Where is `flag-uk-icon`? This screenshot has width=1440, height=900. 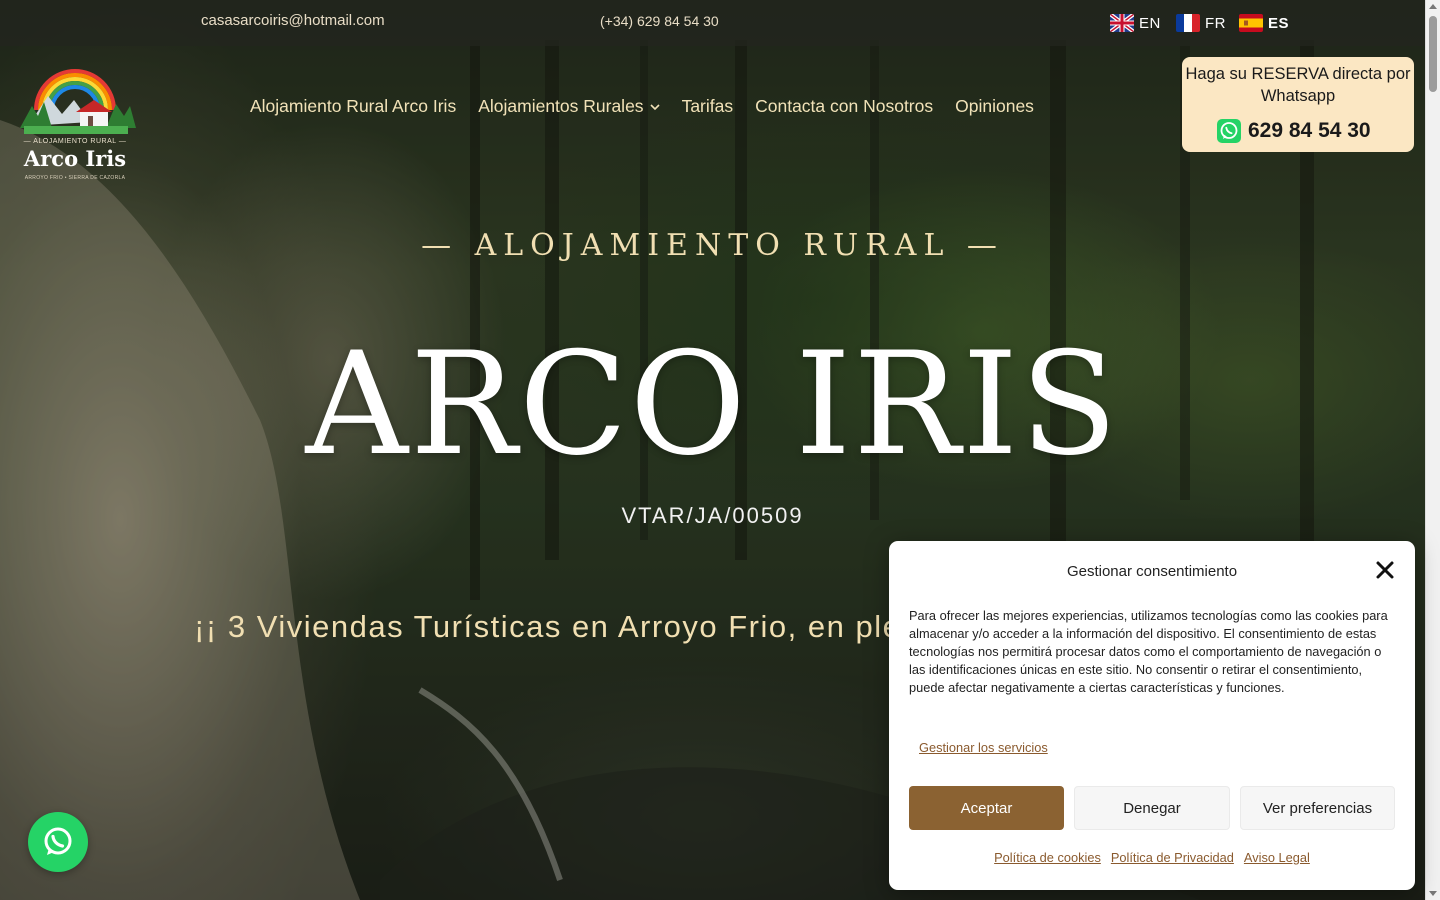 flag-uk-icon is located at coordinates (1122, 23).